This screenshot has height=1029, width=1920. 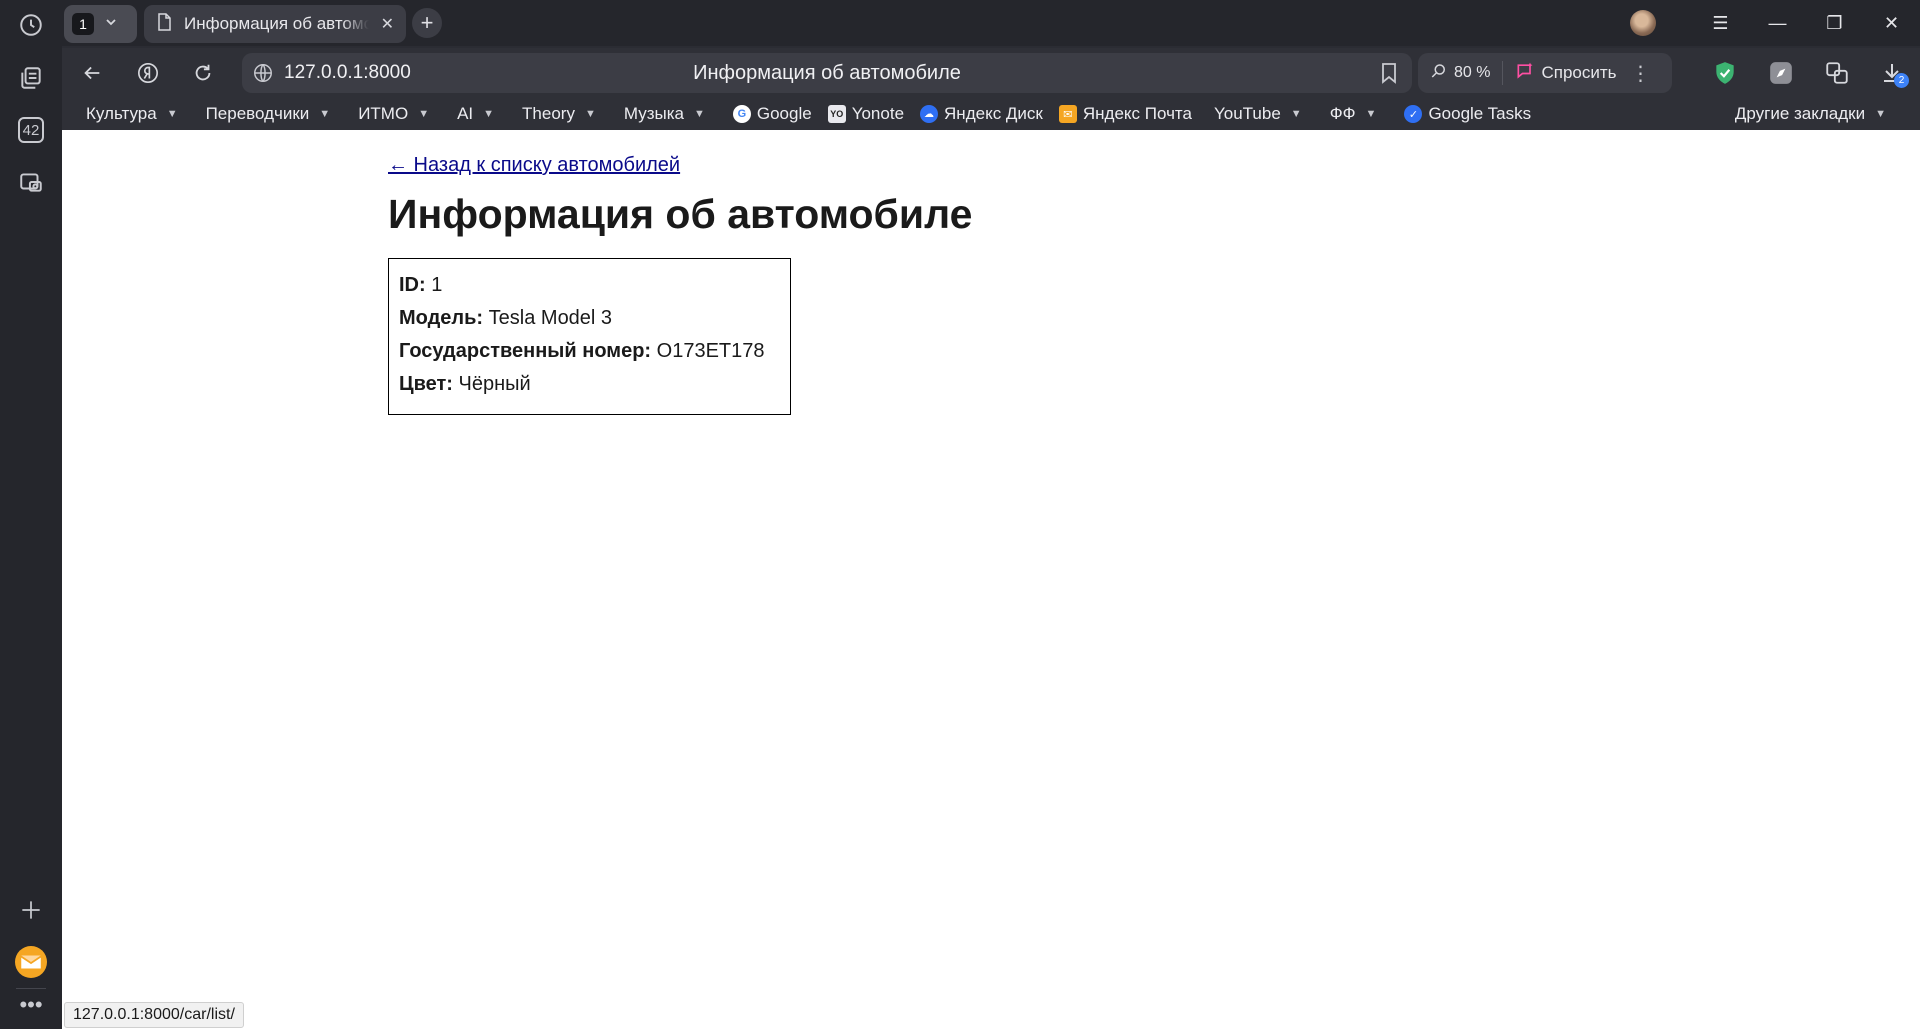 What do you see at coordinates (387, 24) in the screenshot?
I see `close-icon: ✕` at bounding box center [387, 24].